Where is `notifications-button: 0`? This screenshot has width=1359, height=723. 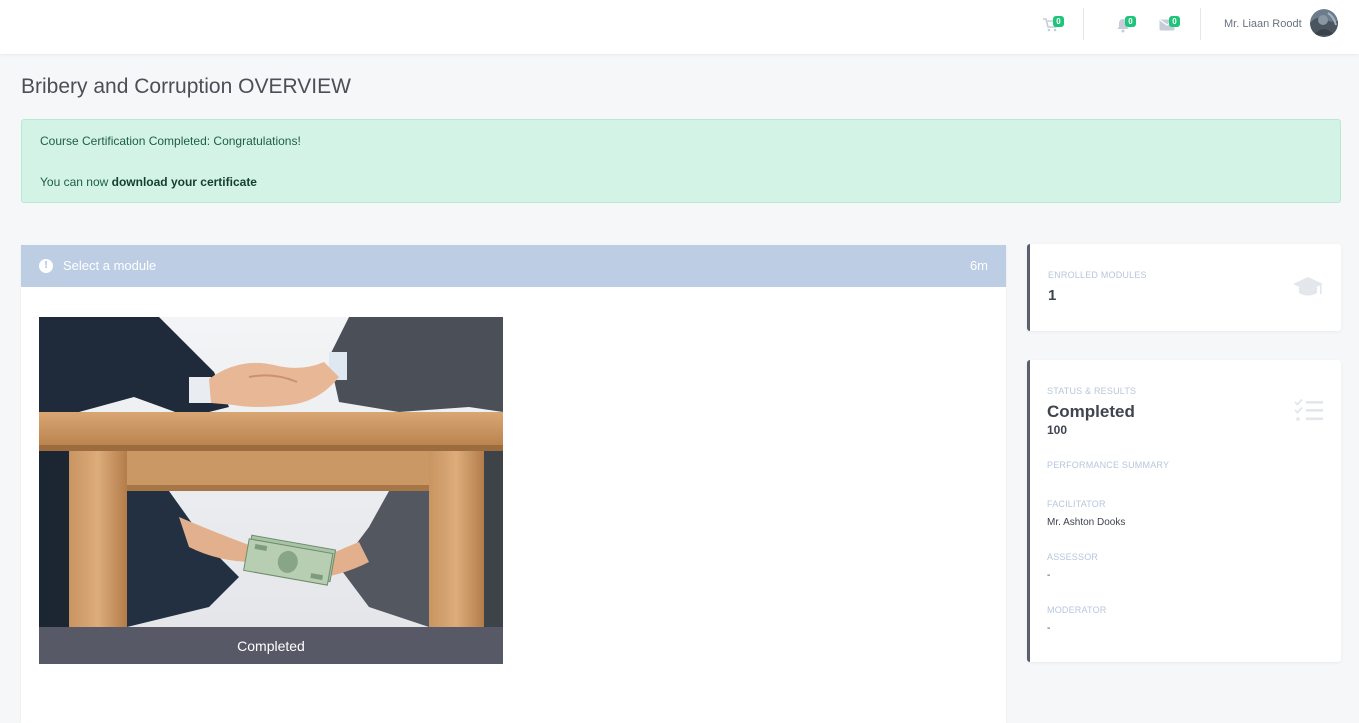 notifications-button: 0 is located at coordinates (1124, 25).